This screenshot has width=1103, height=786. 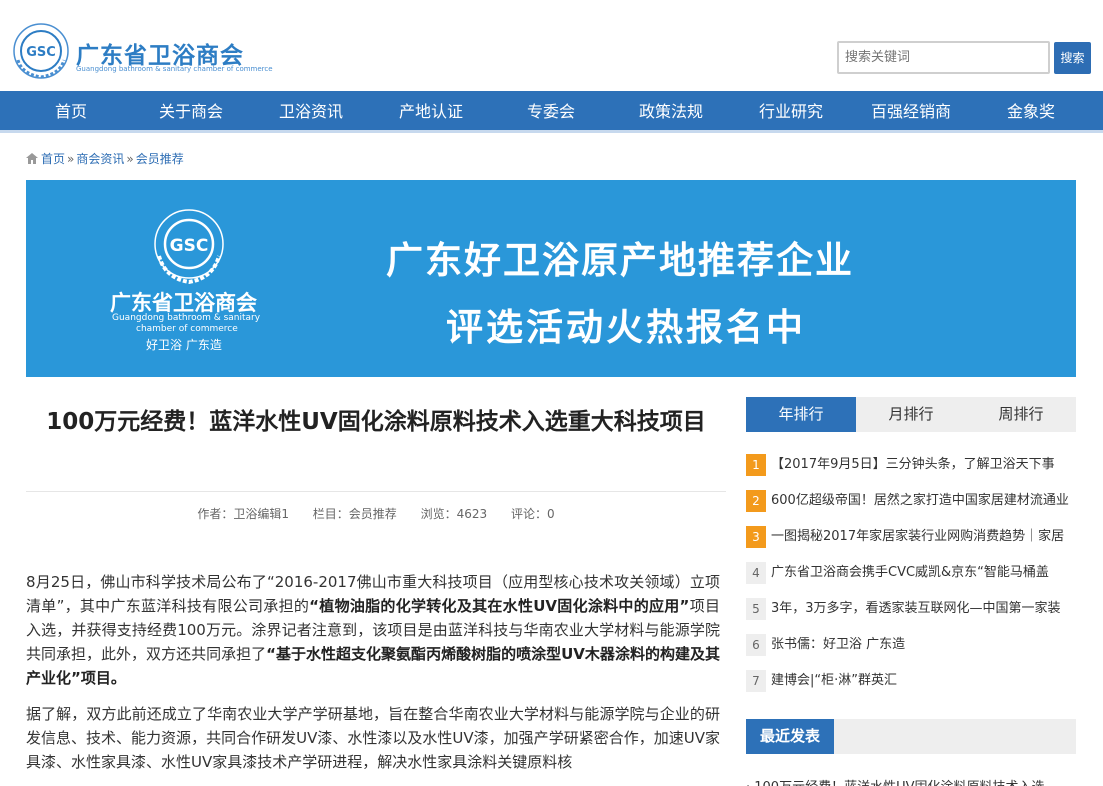 What do you see at coordinates (911, 736) in the screenshot?
I see `recent-posts-header: 最近发表` at bounding box center [911, 736].